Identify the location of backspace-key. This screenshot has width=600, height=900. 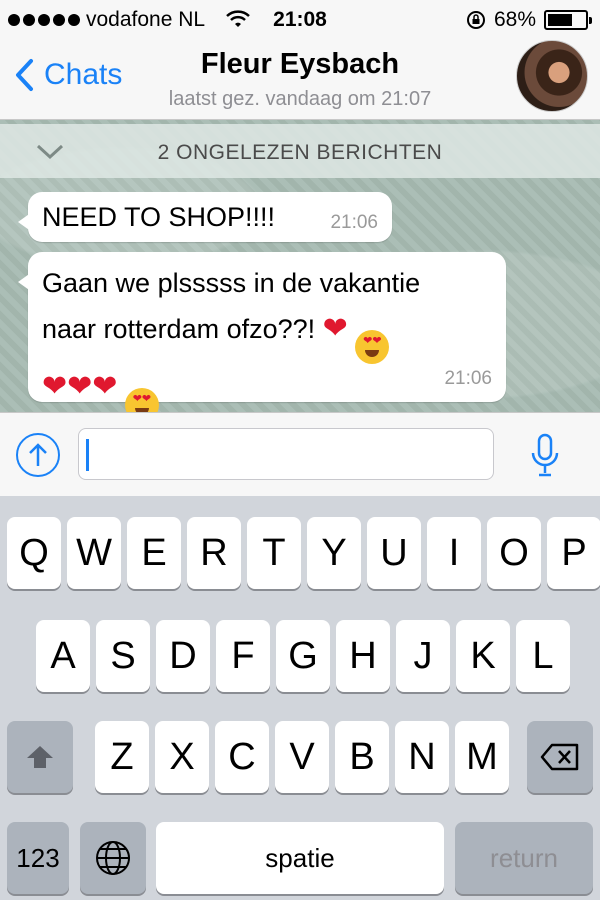
(560, 757).